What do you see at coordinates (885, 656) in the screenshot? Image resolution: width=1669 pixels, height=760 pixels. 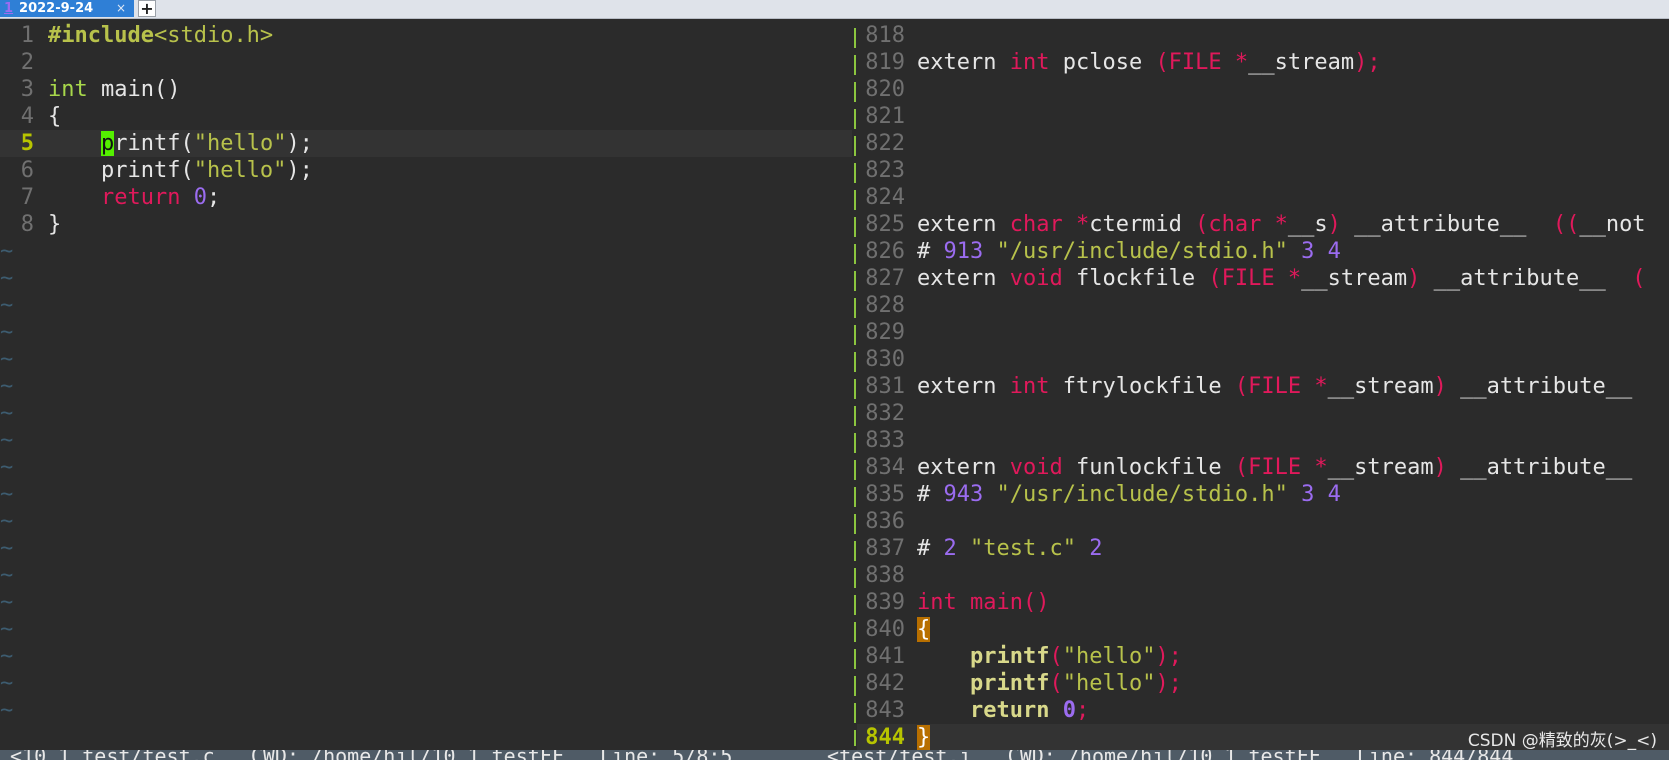 I see `line-number: 841` at bounding box center [885, 656].